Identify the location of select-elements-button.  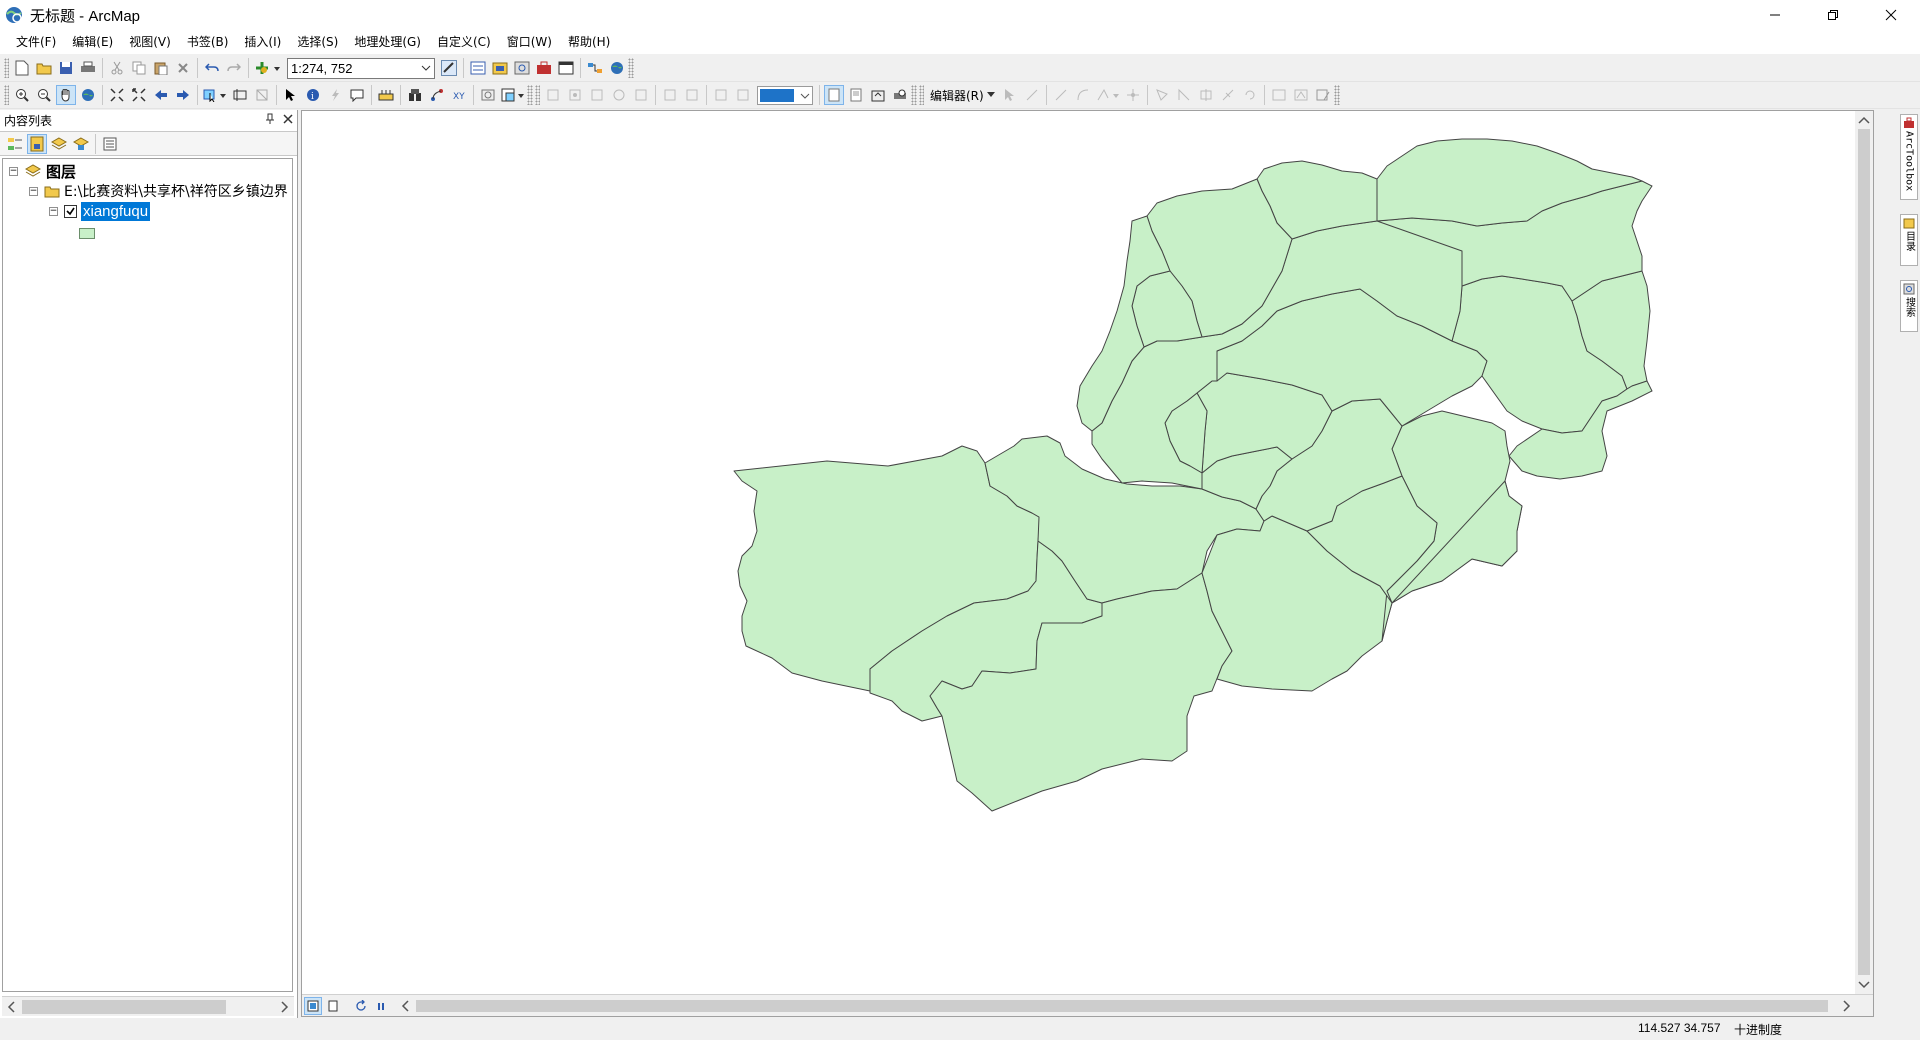
(291, 95).